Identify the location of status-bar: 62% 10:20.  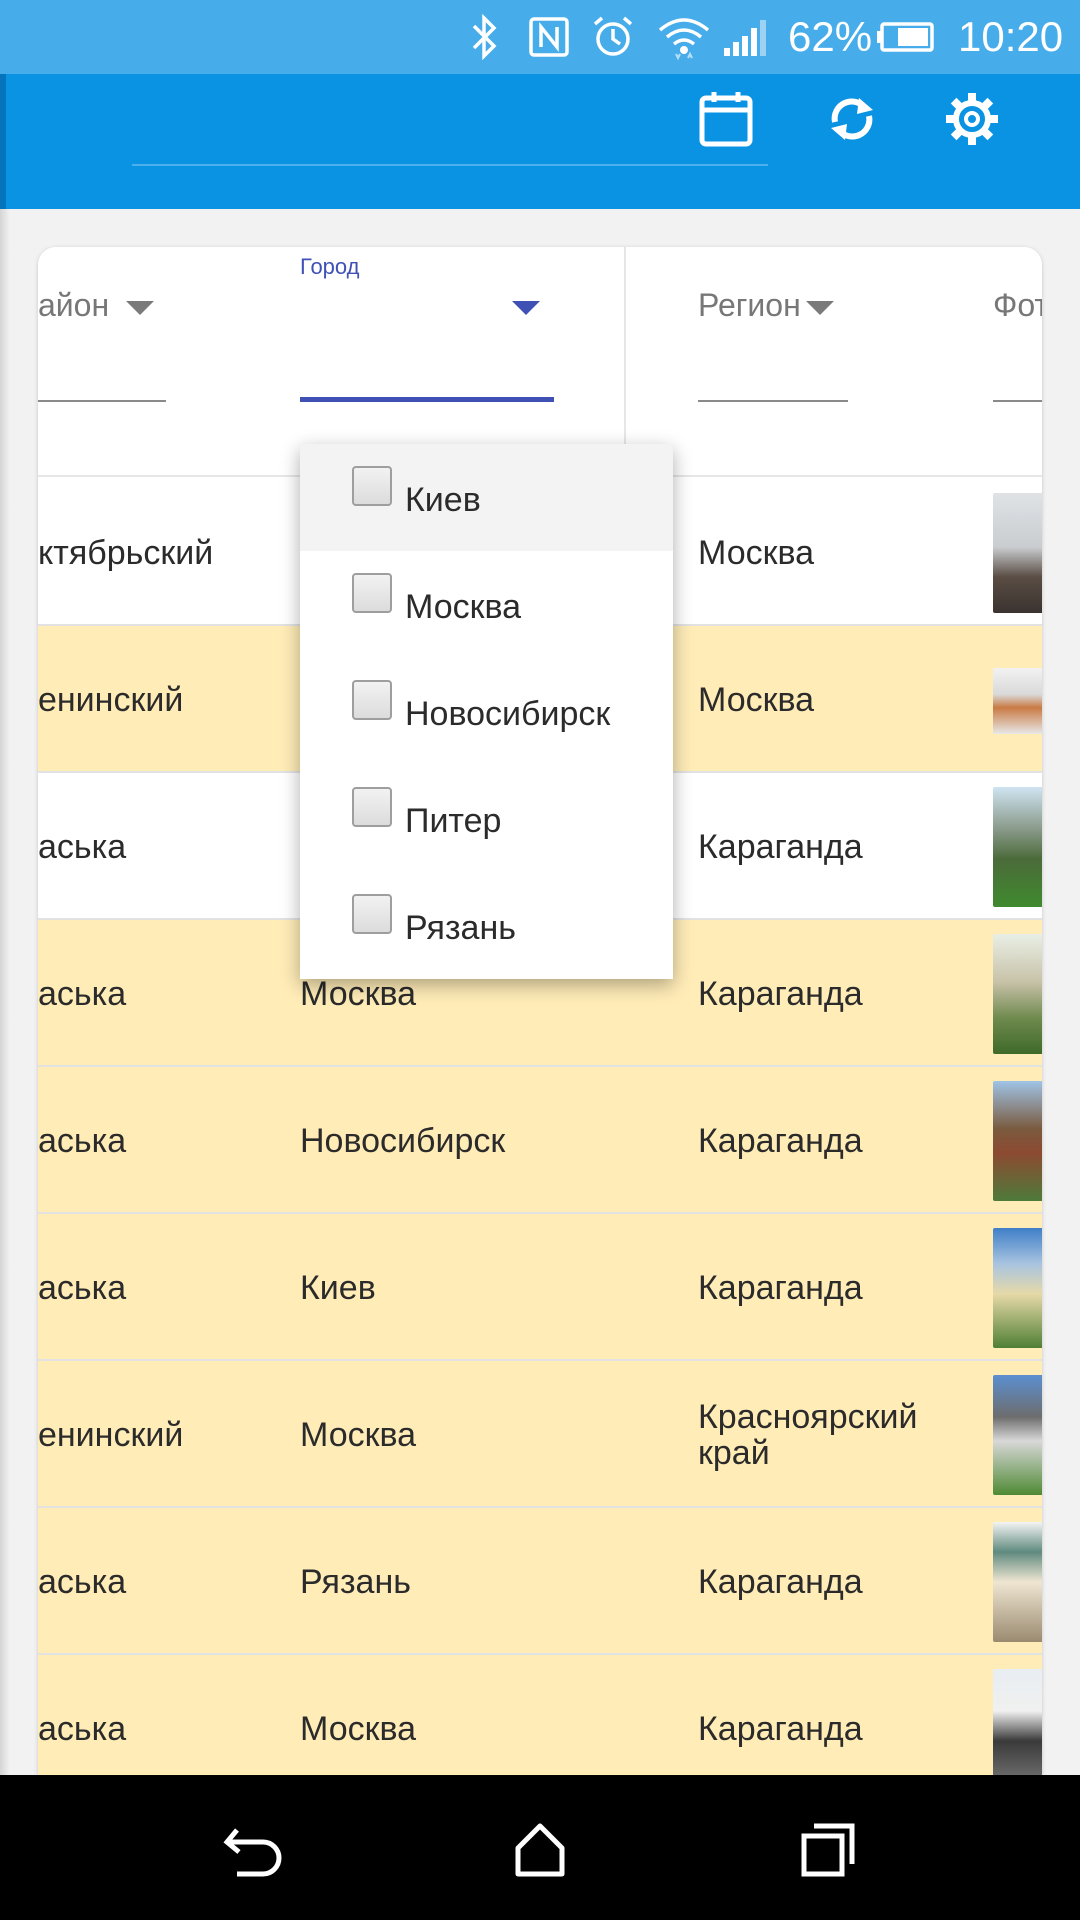
(540, 37).